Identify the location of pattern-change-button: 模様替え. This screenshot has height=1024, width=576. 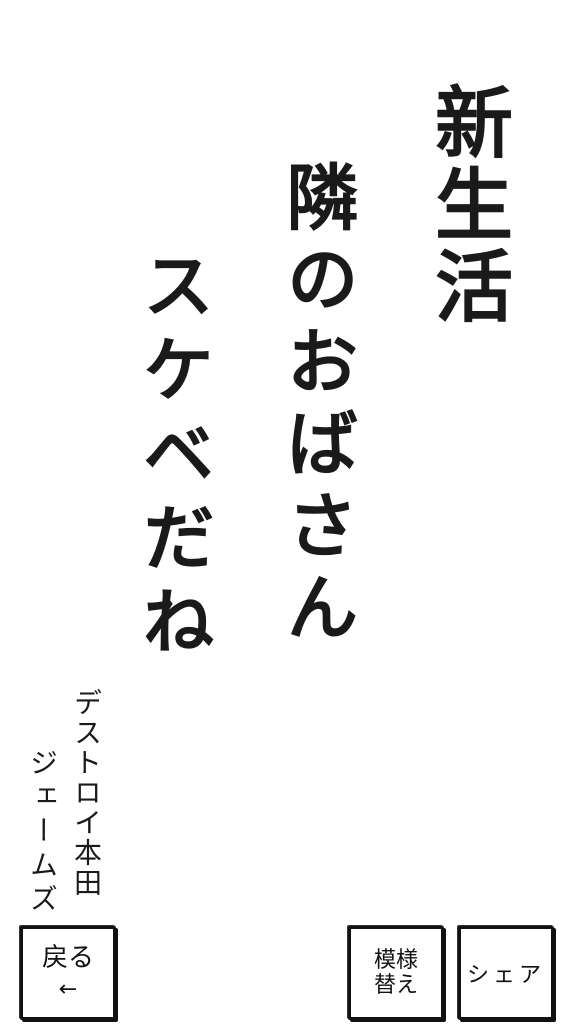
(396, 973).